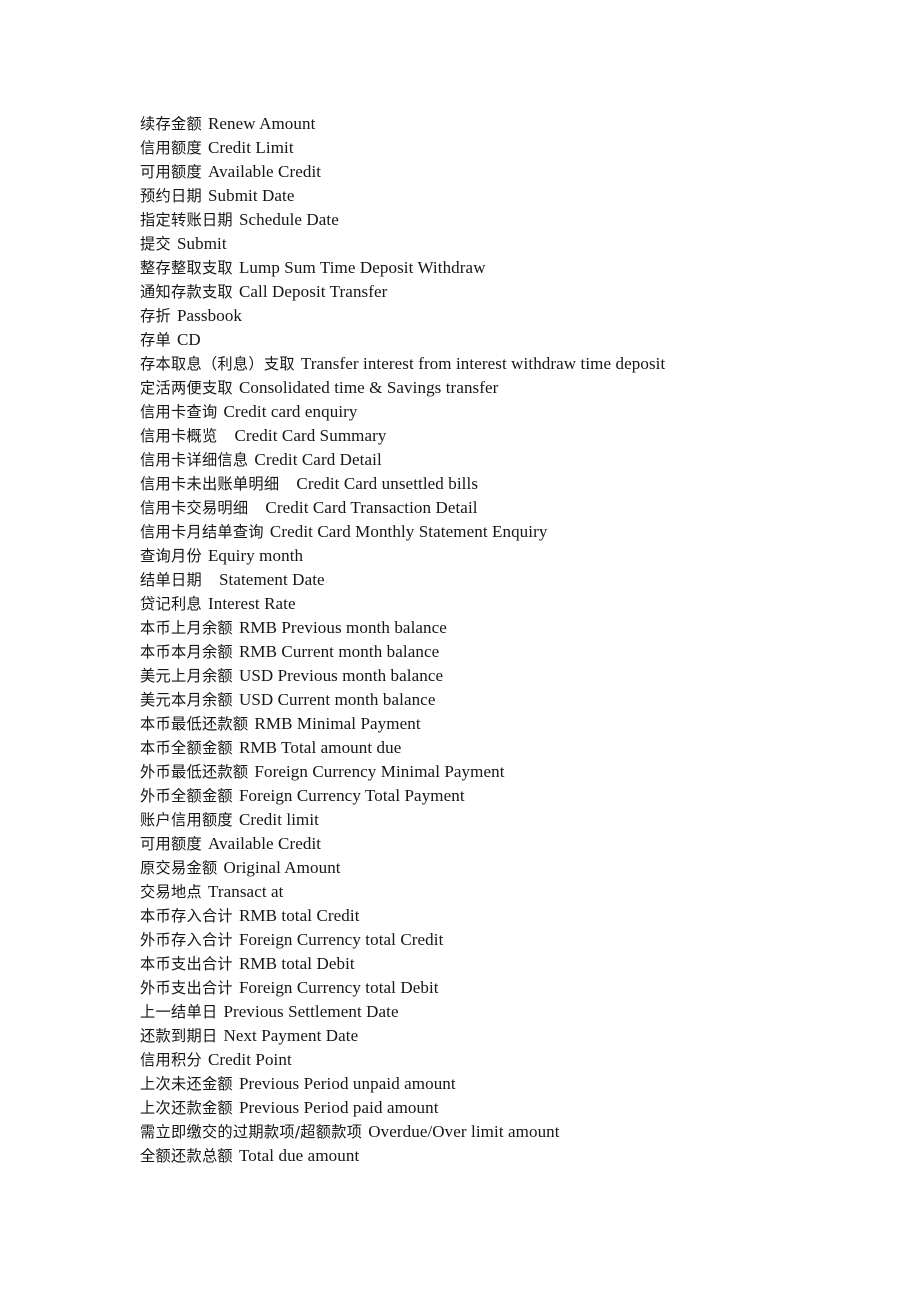 This screenshot has height=1302, width=920. What do you see at coordinates (245, 891) in the screenshot?
I see `term-english: Transact at` at bounding box center [245, 891].